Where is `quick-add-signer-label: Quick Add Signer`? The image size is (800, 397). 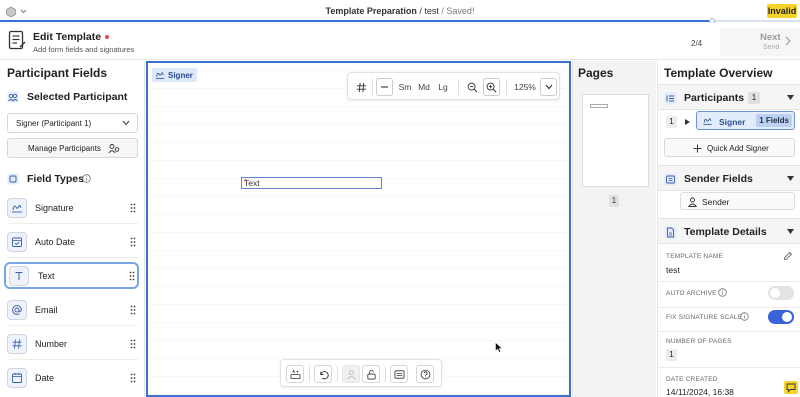
quick-add-signer-label: Quick Add Signer is located at coordinates (738, 148).